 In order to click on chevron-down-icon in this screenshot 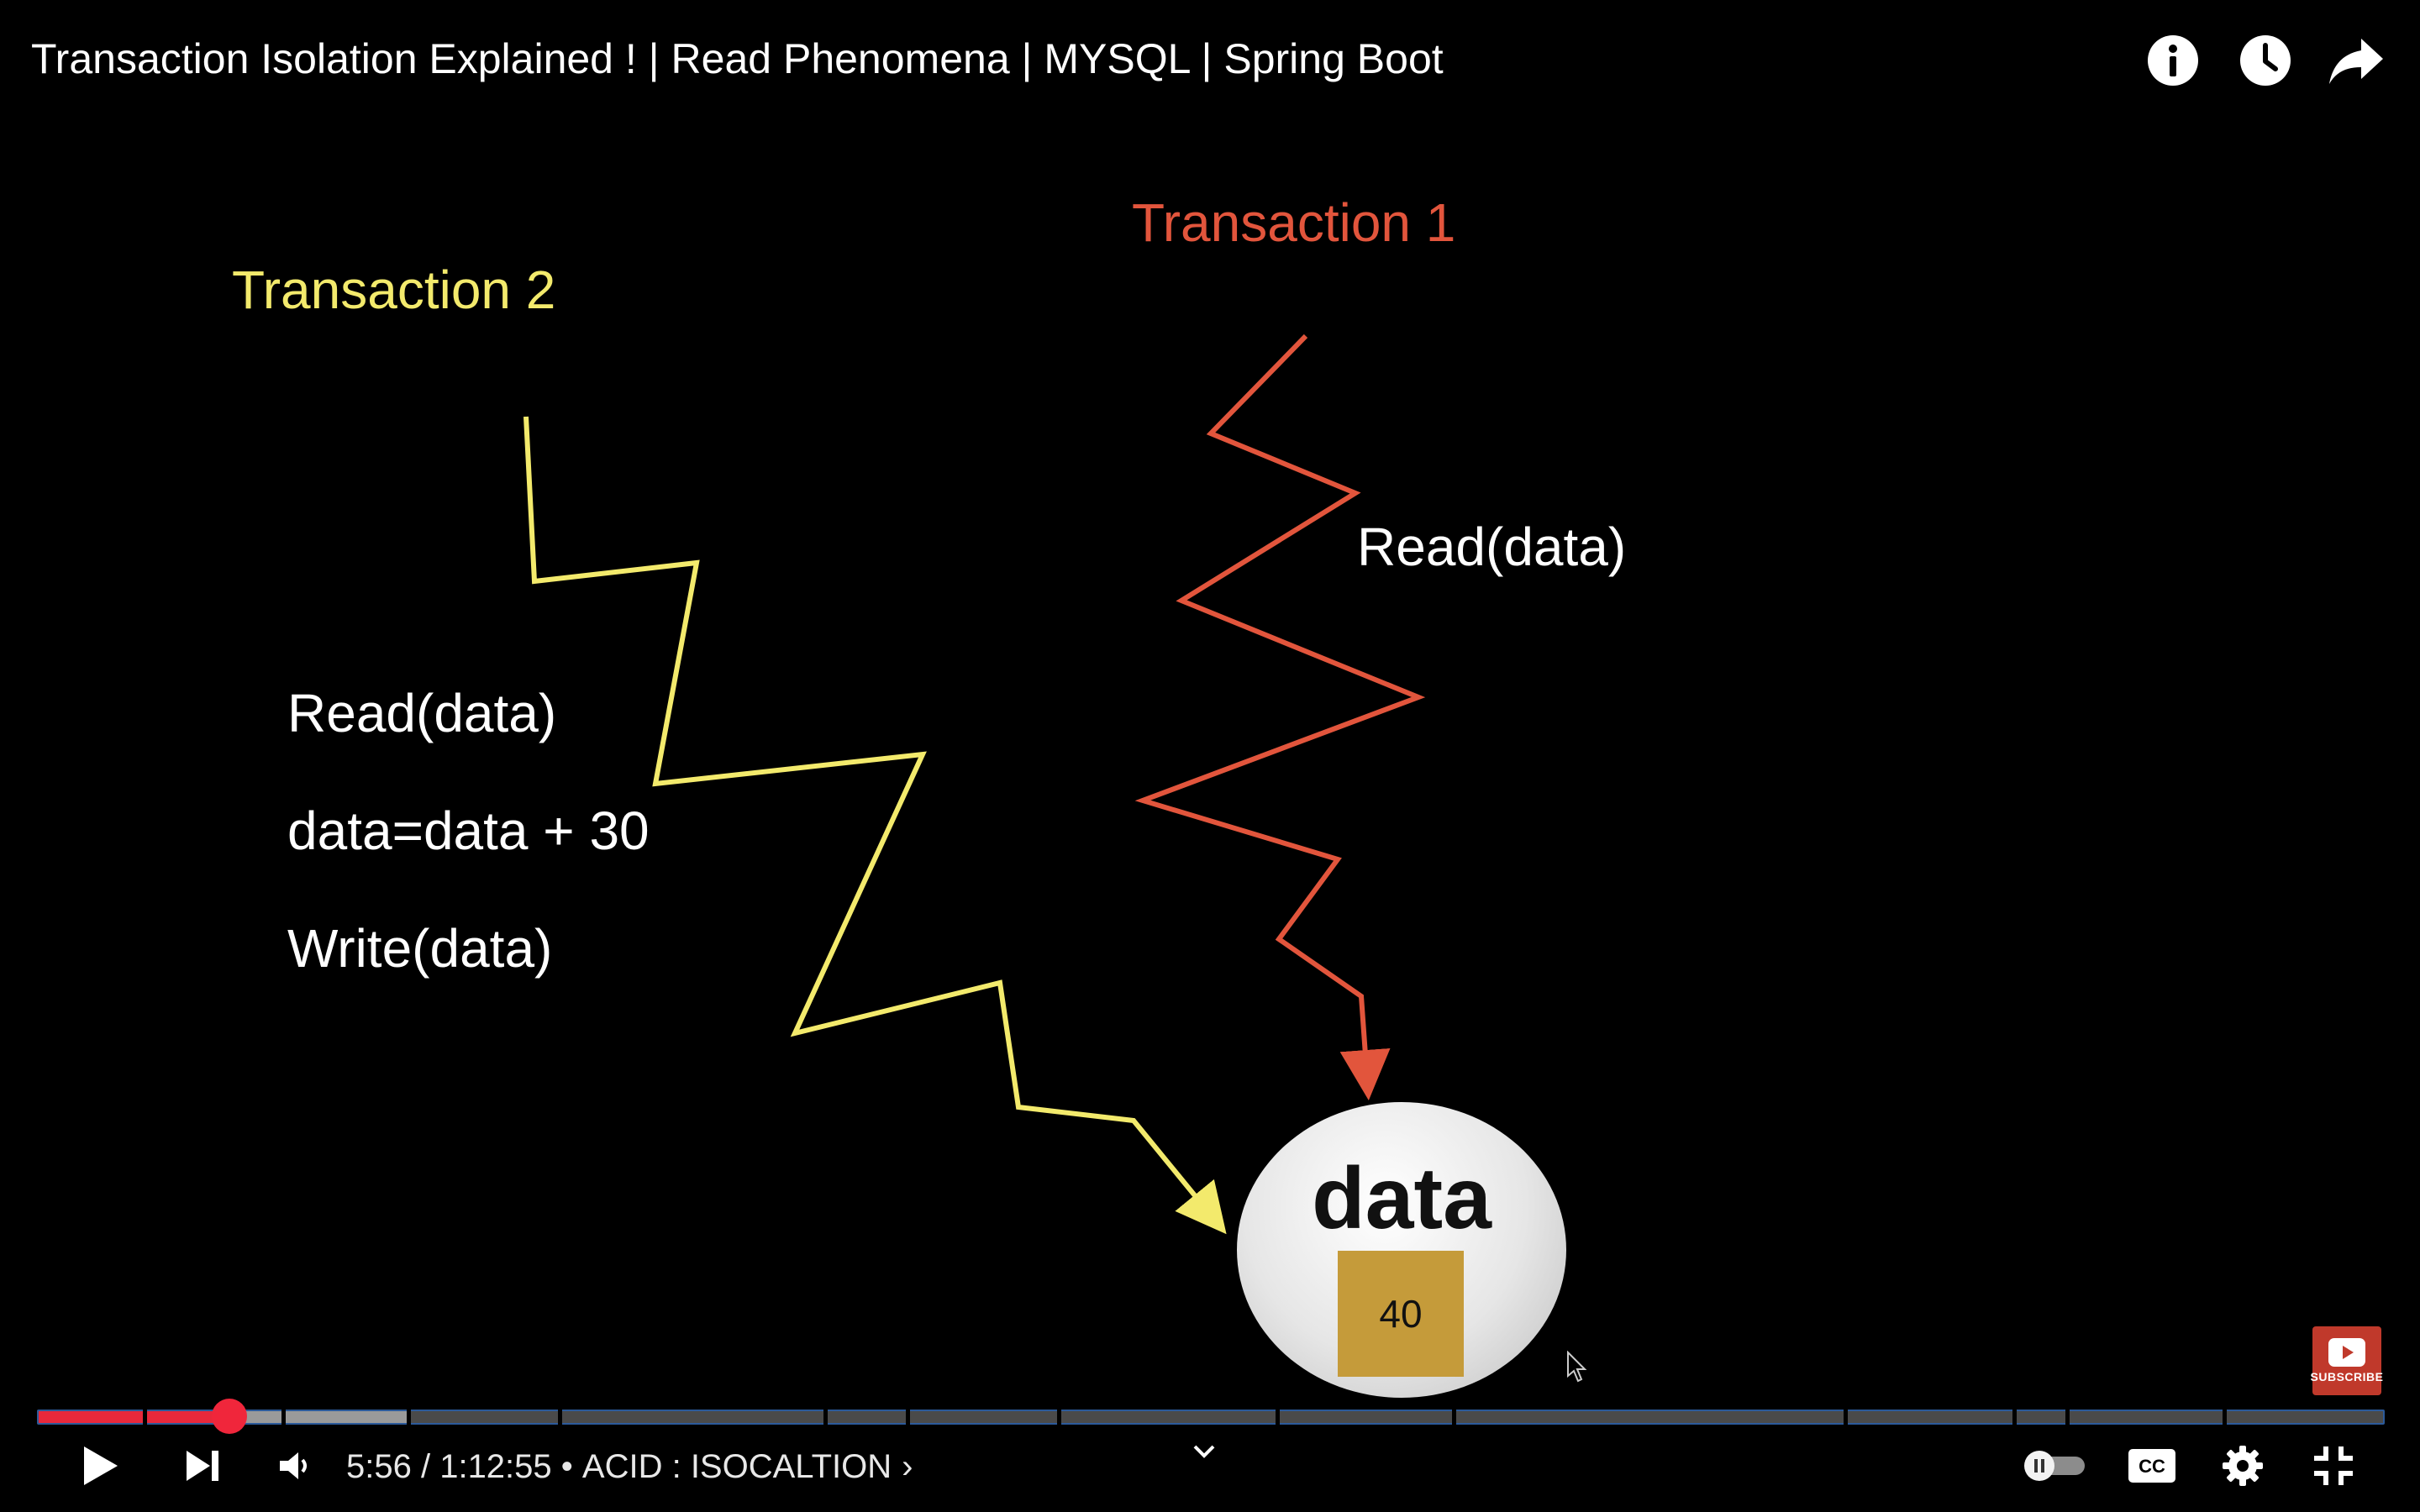, I will do `click(1204, 1451)`.